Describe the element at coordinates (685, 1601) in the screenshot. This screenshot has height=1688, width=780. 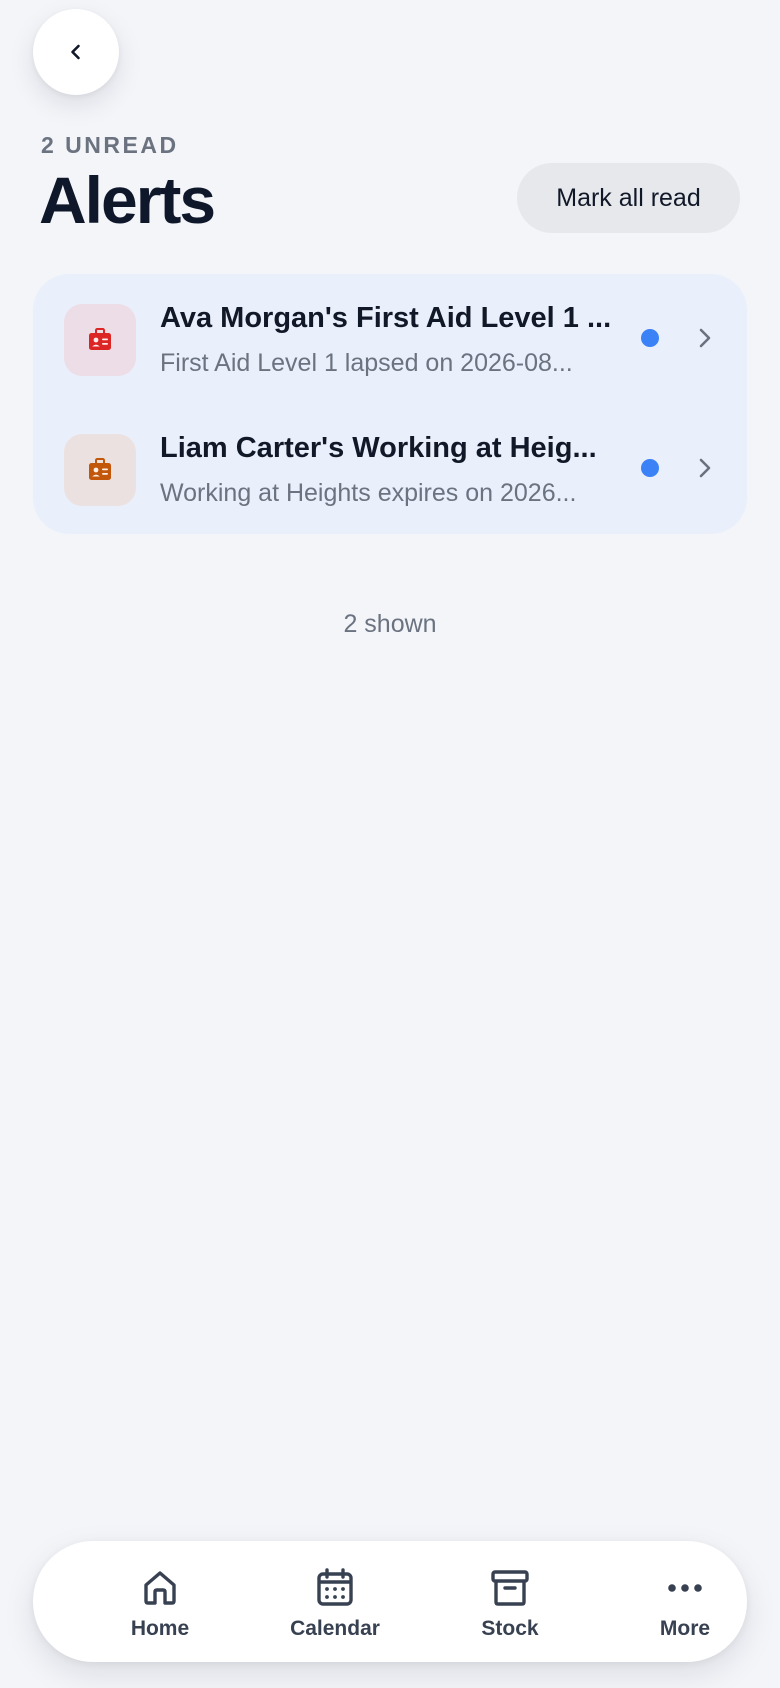
I see `nav-item-more: More` at that location.